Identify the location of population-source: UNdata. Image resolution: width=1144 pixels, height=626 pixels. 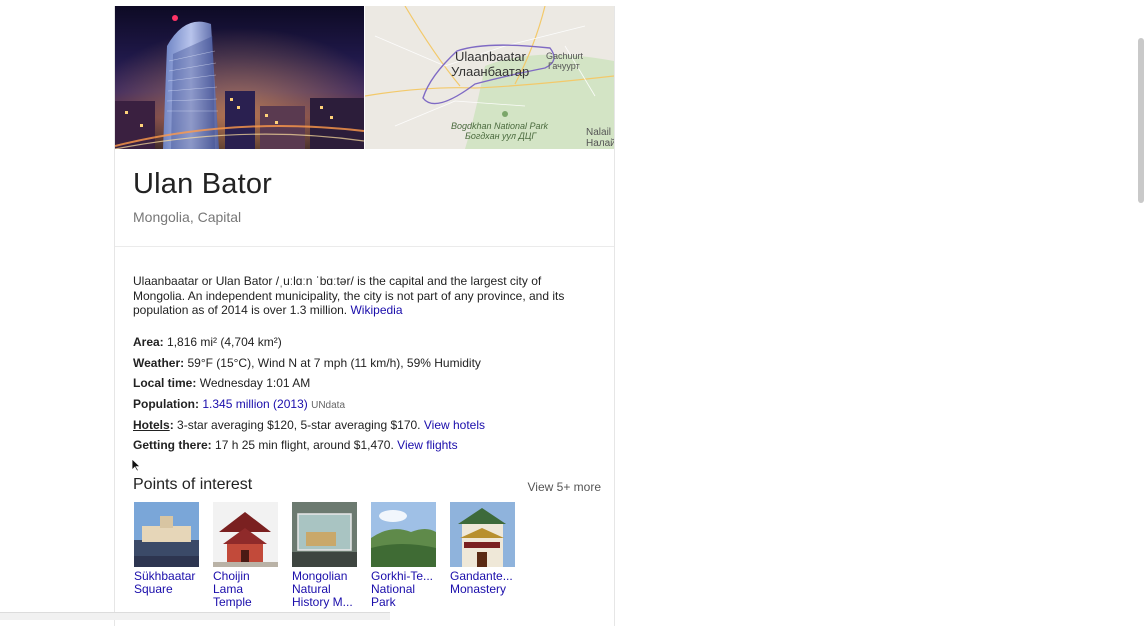
(328, 406).